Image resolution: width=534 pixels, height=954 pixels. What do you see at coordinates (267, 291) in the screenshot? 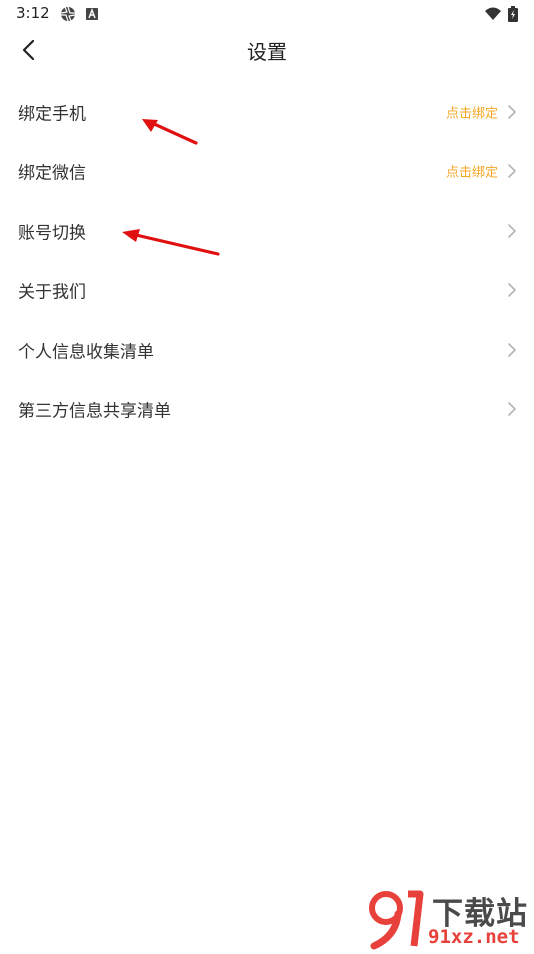
I see `menu-item-about-us: 关于我们` at bounding box center [267, 291].